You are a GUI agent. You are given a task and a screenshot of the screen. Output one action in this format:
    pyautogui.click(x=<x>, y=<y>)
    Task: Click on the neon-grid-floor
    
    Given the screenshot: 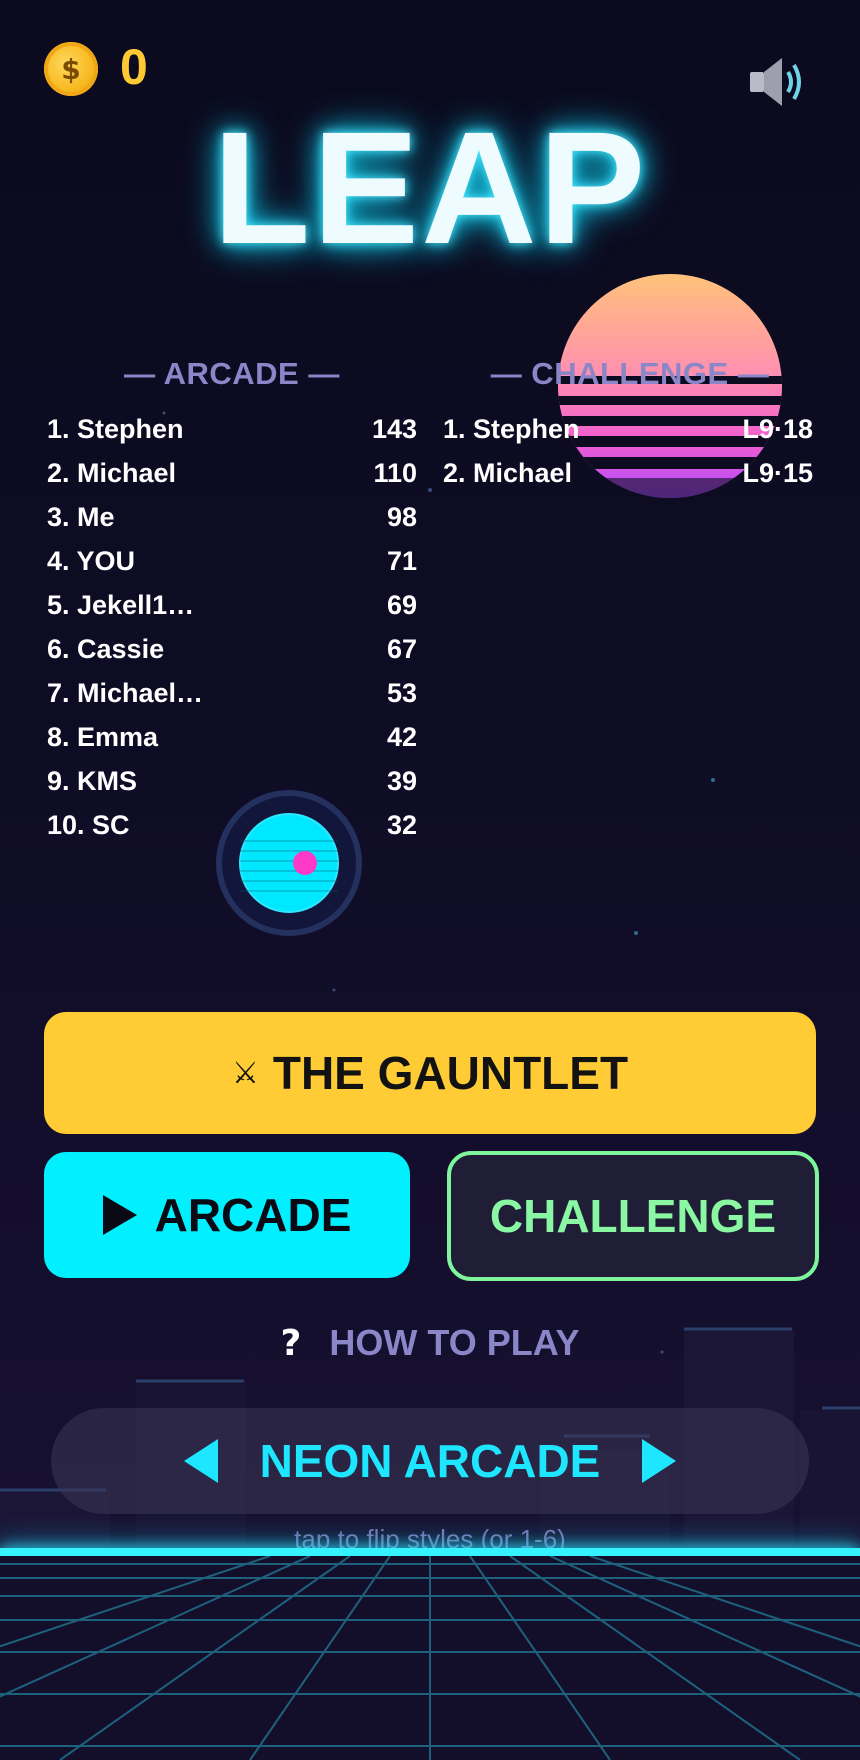 What is the action you would take?
    pyautogui.click(x=430, y=1658)
    